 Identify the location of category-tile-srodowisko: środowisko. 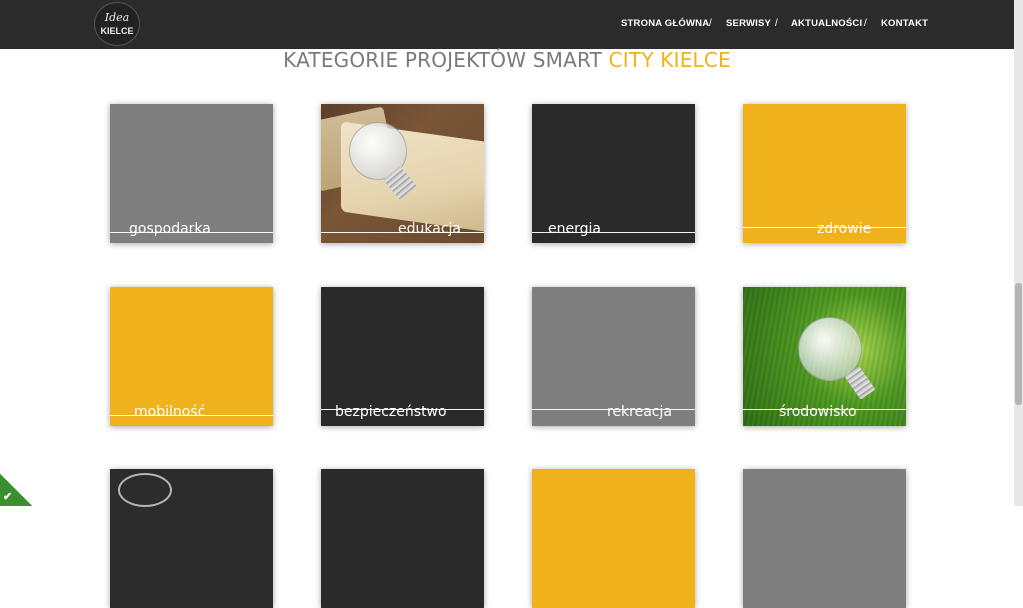
(824, 356).